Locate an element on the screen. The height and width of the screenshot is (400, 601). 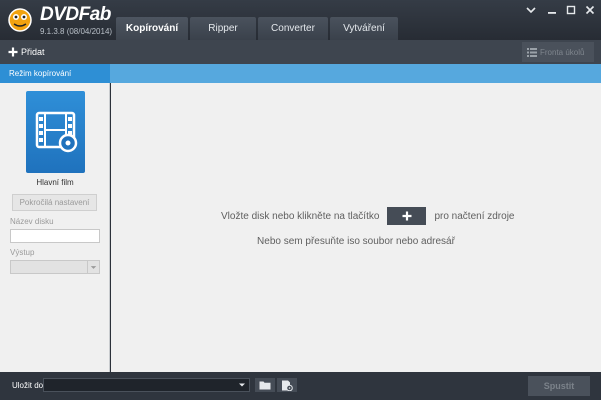
prompt-text-after: pro načtení zdroje is located at coordinates (474, 216).